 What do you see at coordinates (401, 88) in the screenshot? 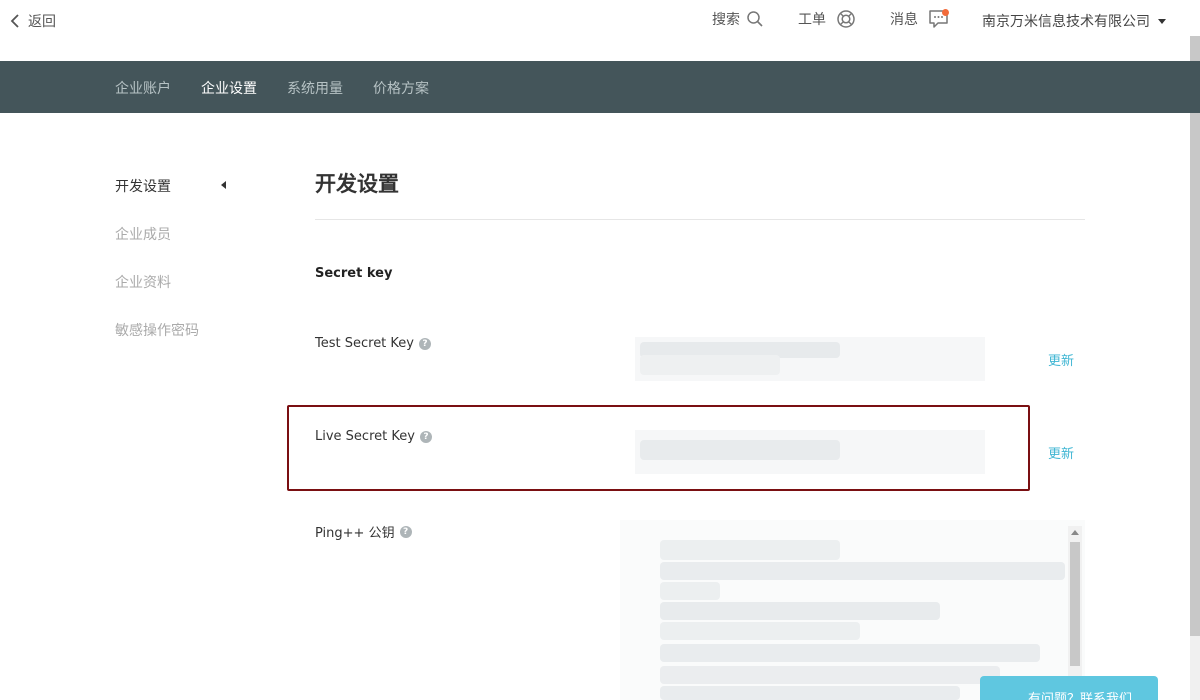
I see `tab-pricing-plan: 价格方案` at bounding box center [401, 88].